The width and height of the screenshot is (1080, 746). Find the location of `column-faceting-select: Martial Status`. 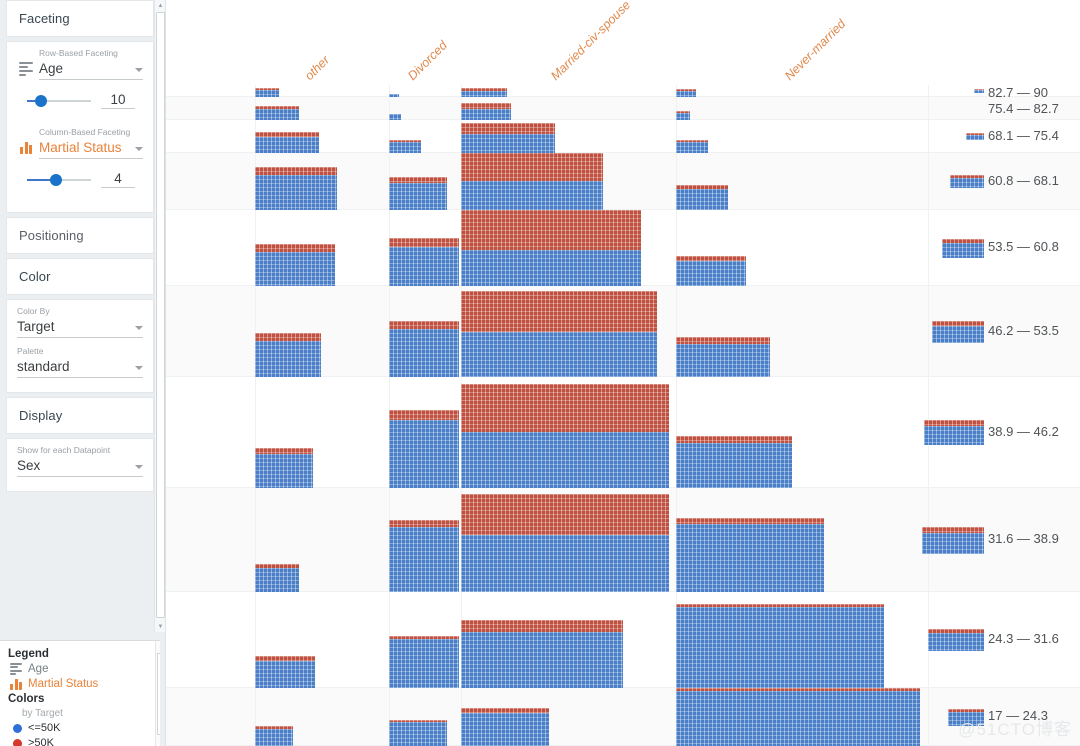

column-faceting-select: Martial Status is located at coordinates (91, 149).